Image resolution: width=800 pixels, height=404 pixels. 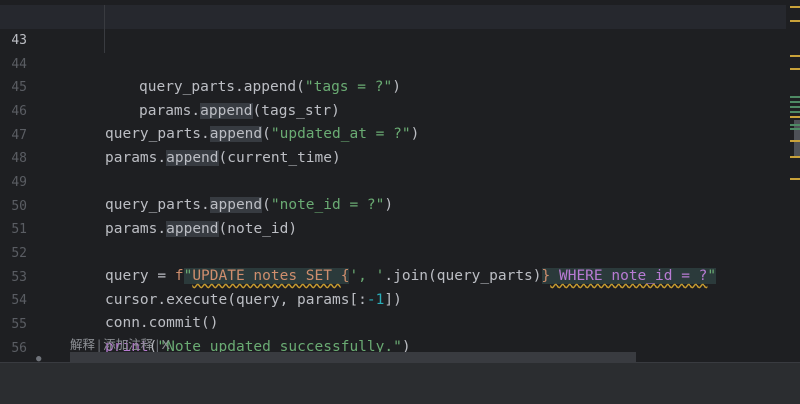 What do you see at coordinates (128, 344) in the screenshot?
I see `add-comment-link: 添加注释` at bounding box center [128, 344].